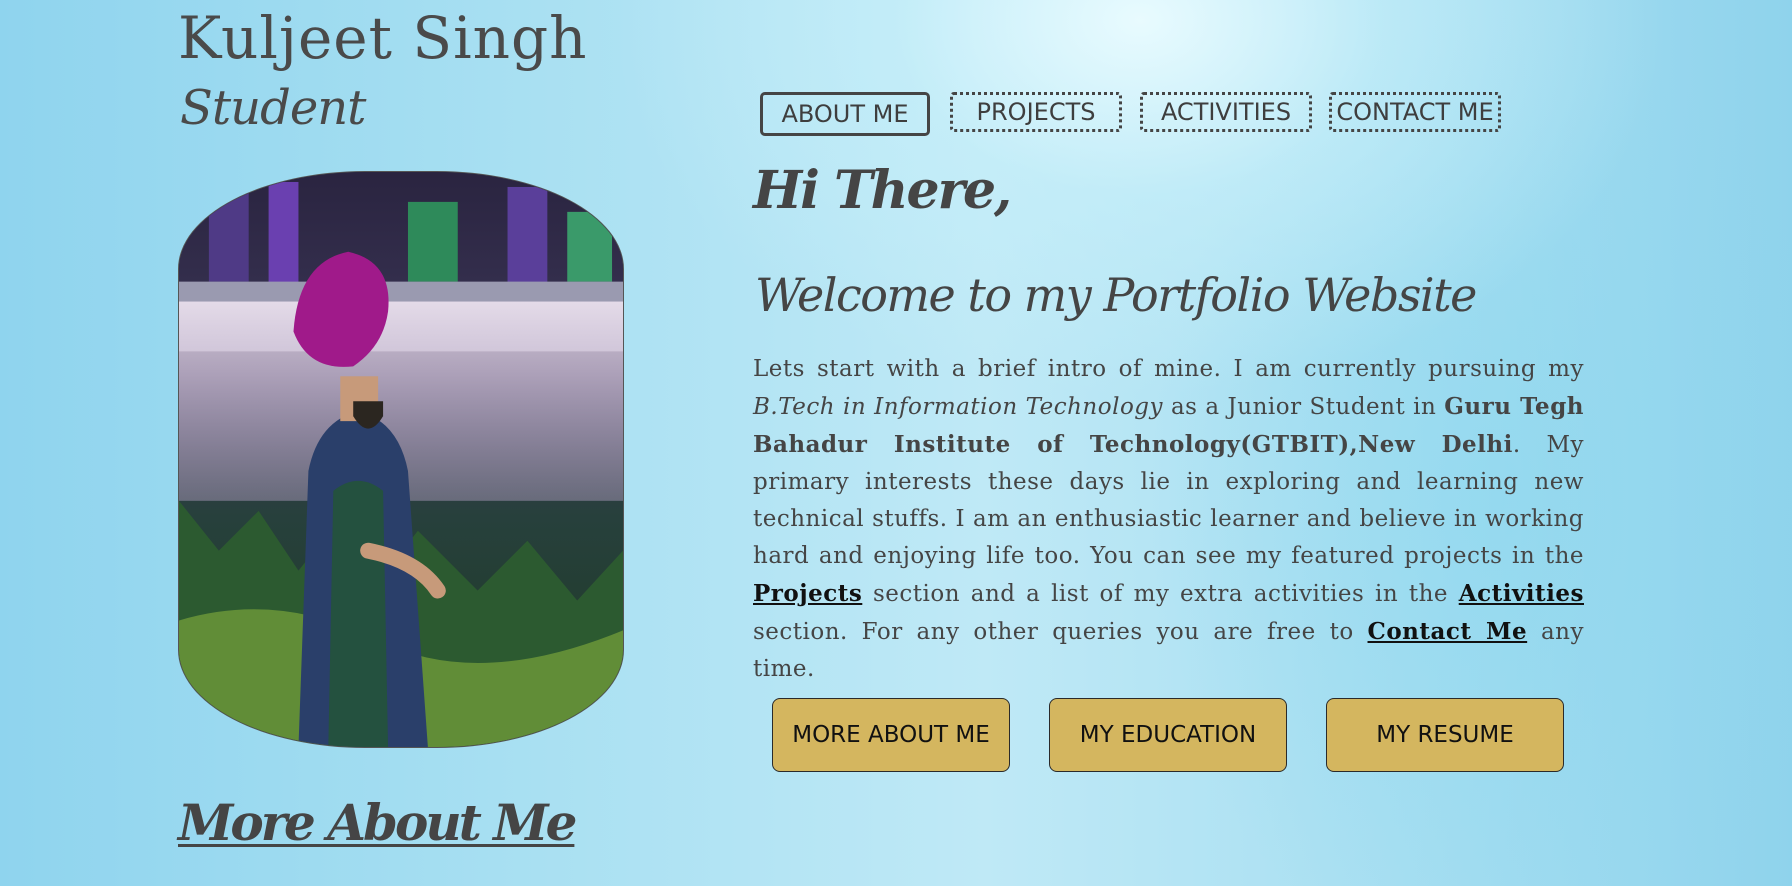 This screenshot has width=1792, height=886. Describe the element at coordinates (1445, 735) in the screenshot. I see `my-resume-button: MY RESUME` at that location.